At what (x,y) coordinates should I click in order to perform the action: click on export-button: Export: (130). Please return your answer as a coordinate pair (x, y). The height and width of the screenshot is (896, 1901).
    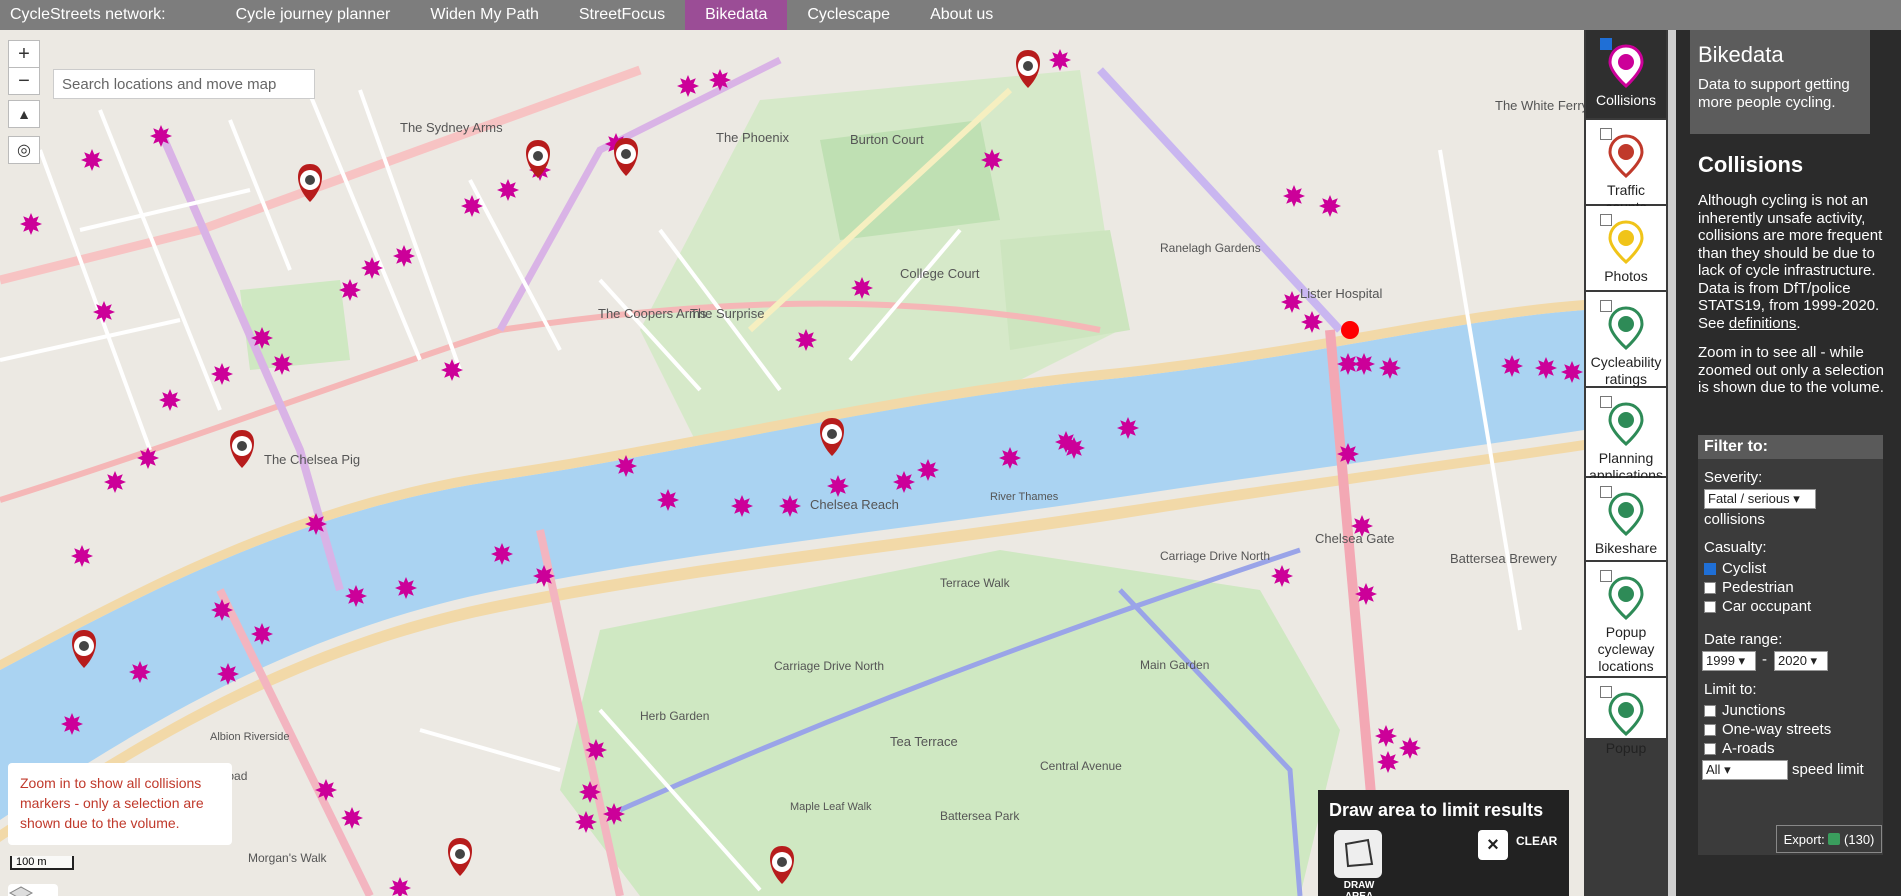
    Looking at the image, I should click on (1829, 839).